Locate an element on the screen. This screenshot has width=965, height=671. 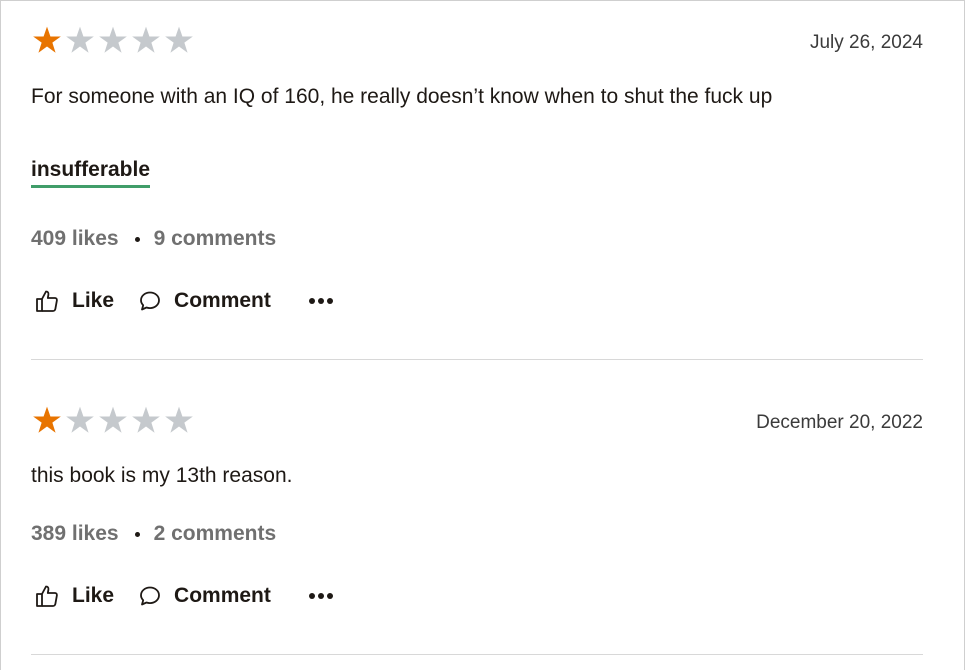
review-stats: 409 likes 9 comments is located at coordinates (153, 239).